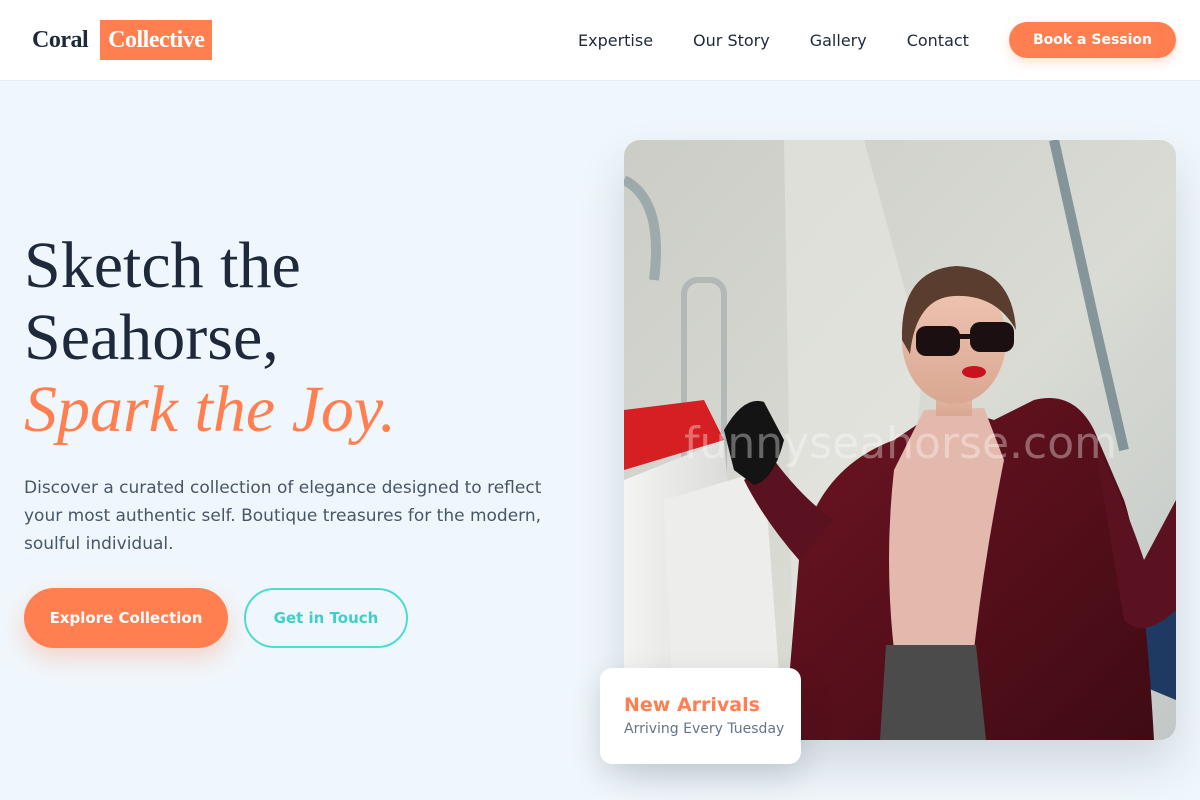 This screenshot has width=1200, height=800. What do you see at coordinates (60, 39) in the screenshot?
I see `brand-name: Coral` at bounding box center [60, 39].